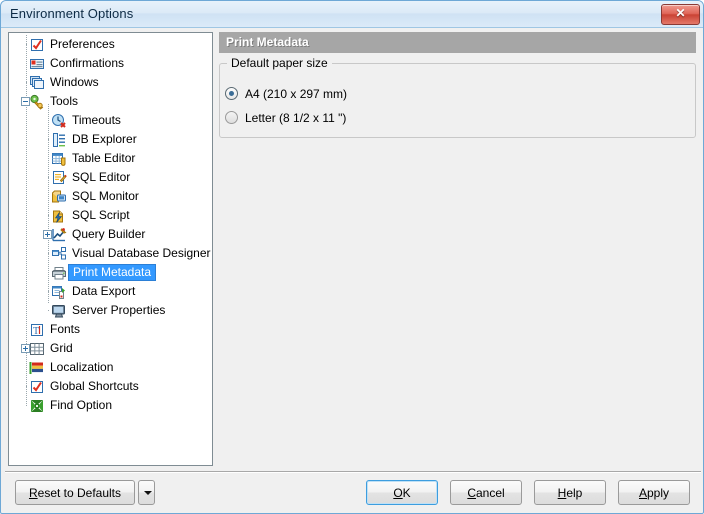 Image resolution: width=704 pixels, height=514 pixels. Describe the element at coordinates (104, 139) in the screenshot. I see `tree-item-label: DB Explorer` at that location.